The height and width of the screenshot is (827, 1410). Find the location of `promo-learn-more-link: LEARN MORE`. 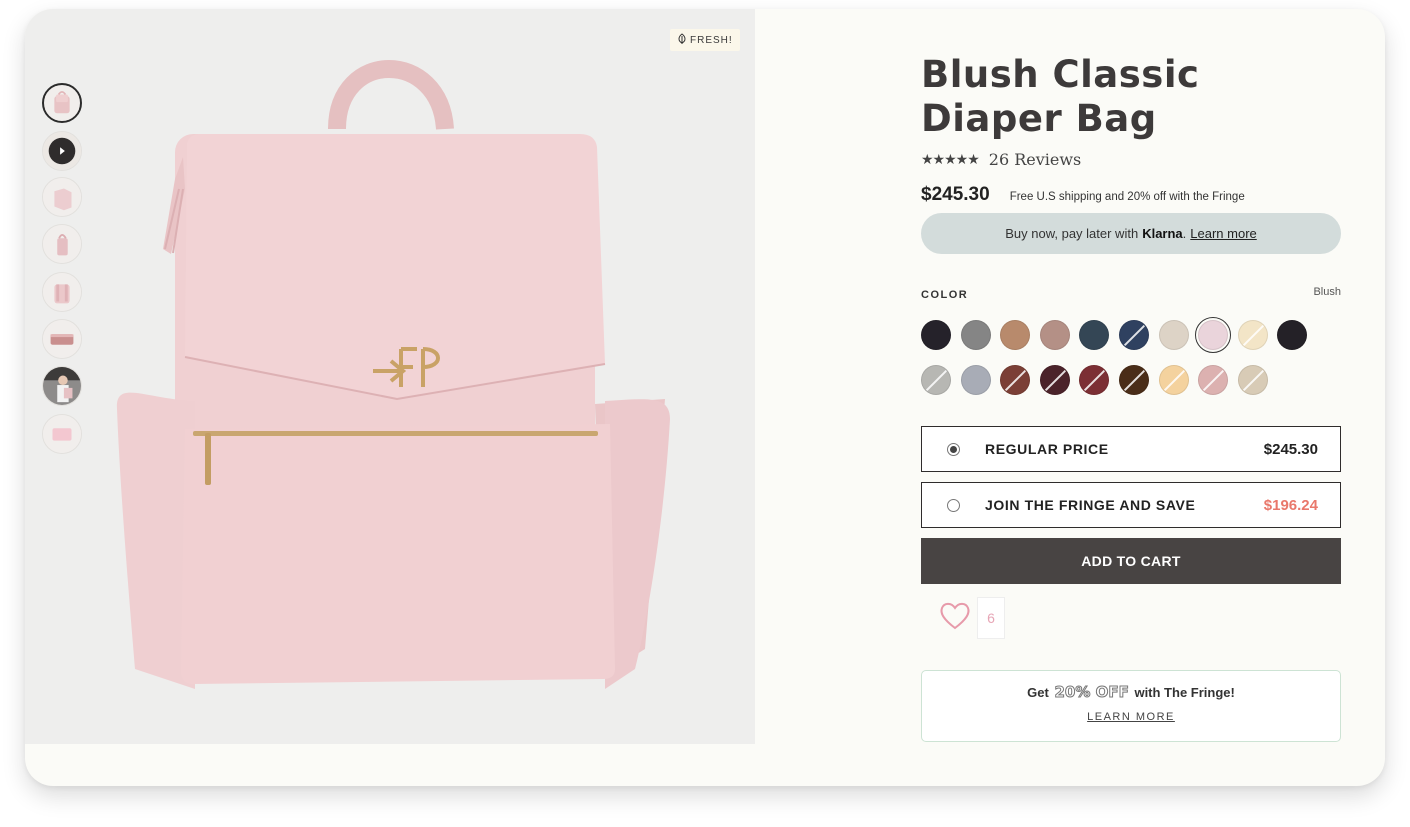

promo-learn-more-link: LEARN MORE is located at coordinates (1131, 717).